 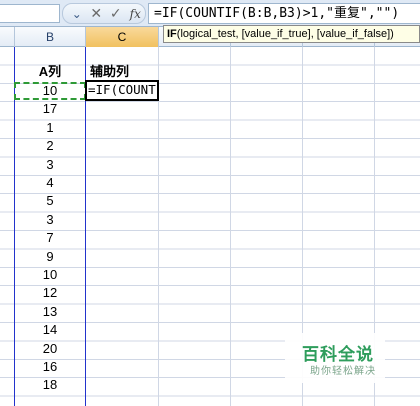 What do you see at coordinates (50, 201) in the screenshot?
I see `cell-b9: 5` at bounding box center [50, 201].